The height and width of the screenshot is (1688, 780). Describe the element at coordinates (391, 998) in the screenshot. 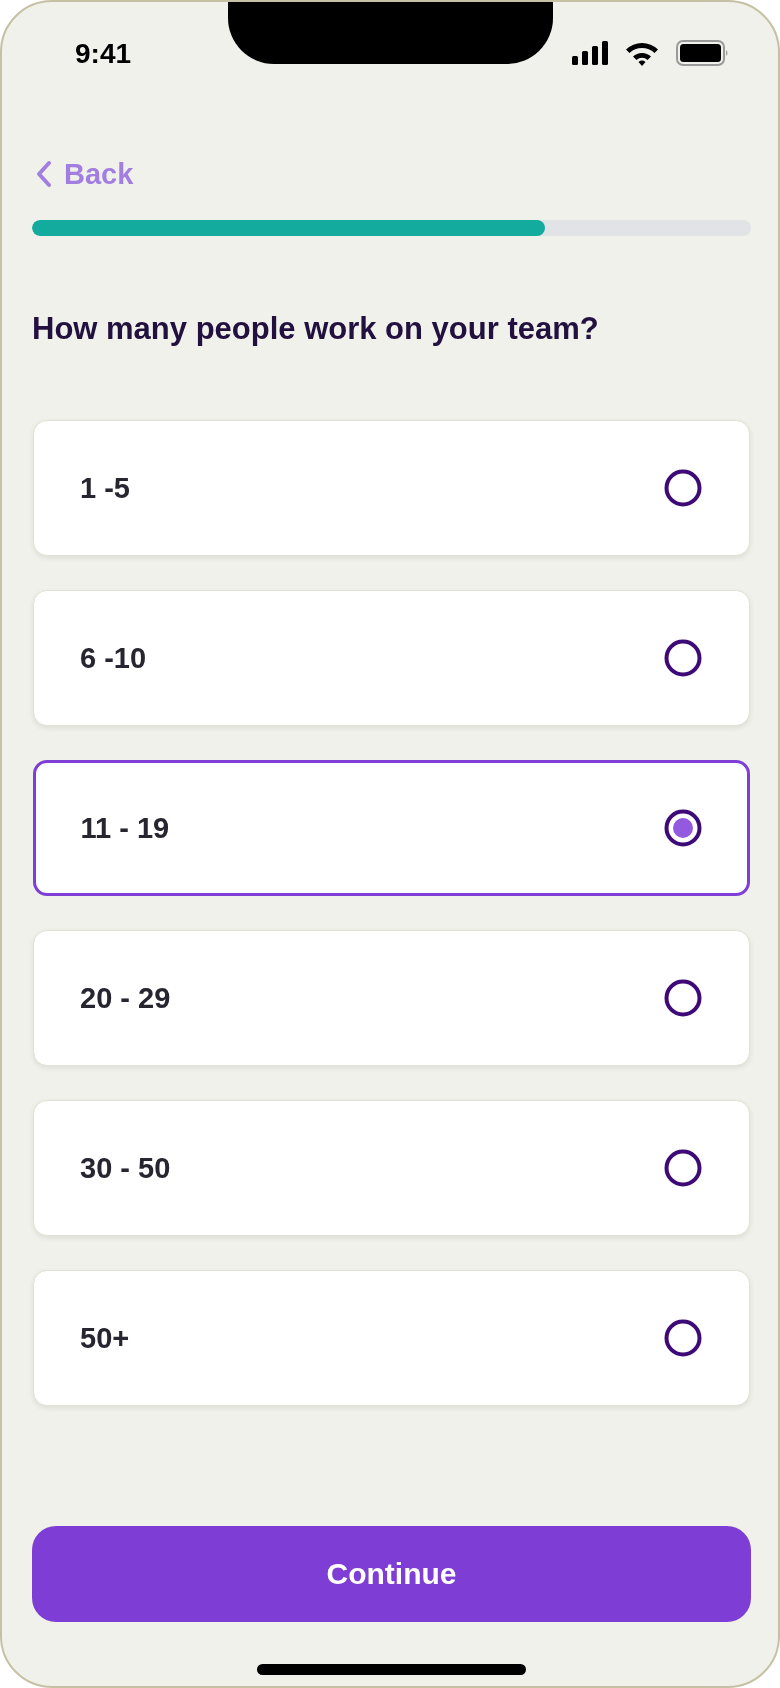

I see `option-card: 20 - 29` at that location.